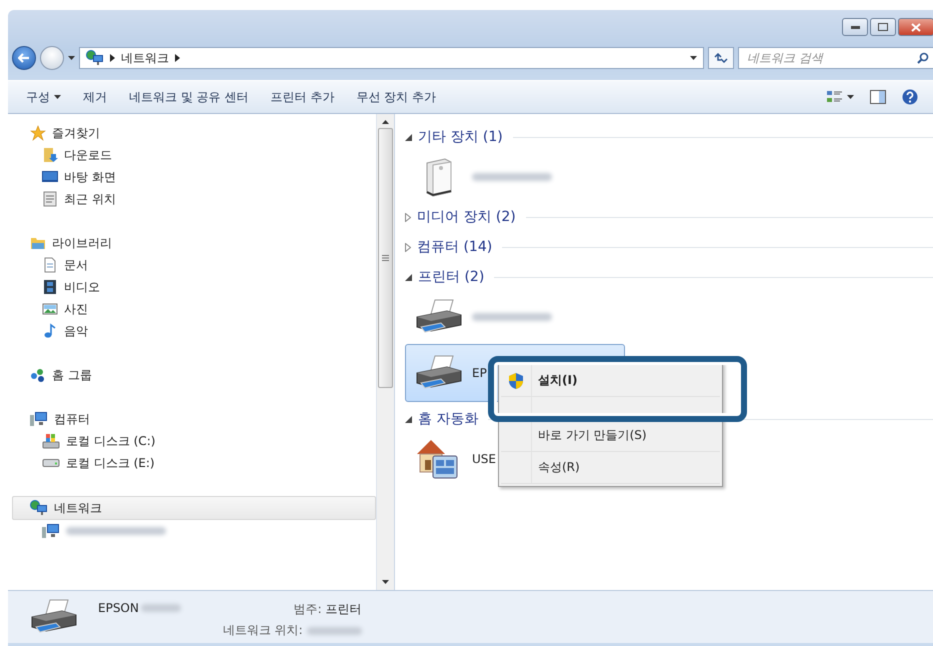  What do you see at coordinates (308, 609) in the screenshot?
I see `detail-label: 범주:` at bounding box center [308, 609].